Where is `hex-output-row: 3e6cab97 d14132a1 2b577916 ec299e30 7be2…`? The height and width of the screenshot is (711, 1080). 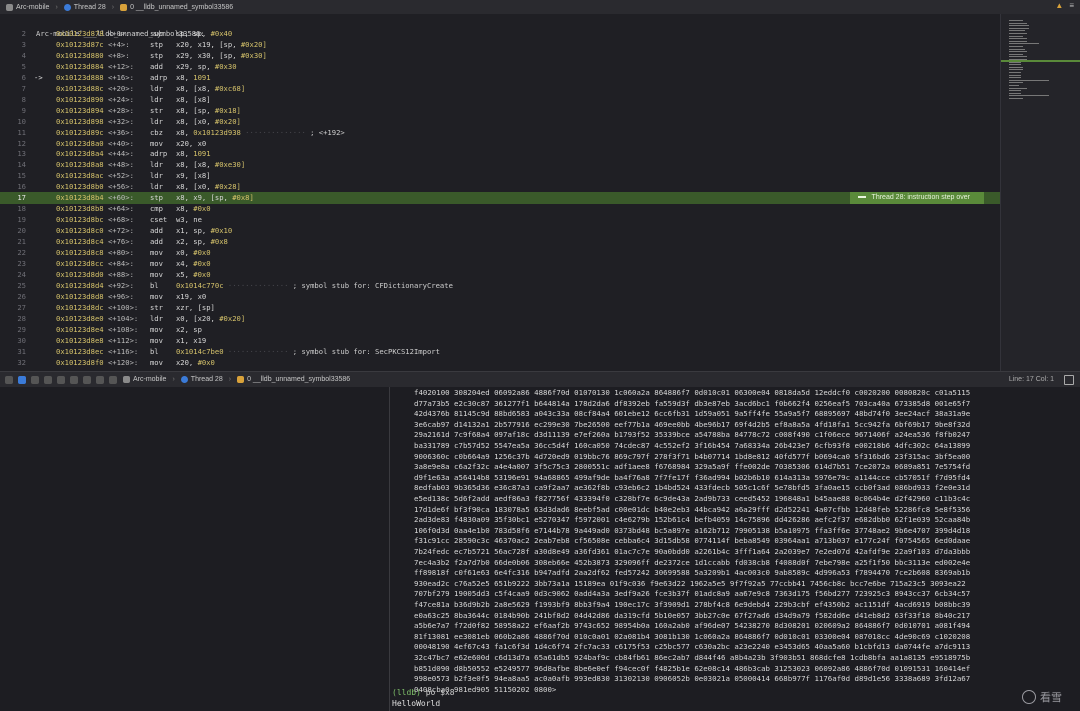 hex-output-row: 3e6cab97 d14132a1 2b577916 ec299e30 7be2… is located at coordinates (692, 424).